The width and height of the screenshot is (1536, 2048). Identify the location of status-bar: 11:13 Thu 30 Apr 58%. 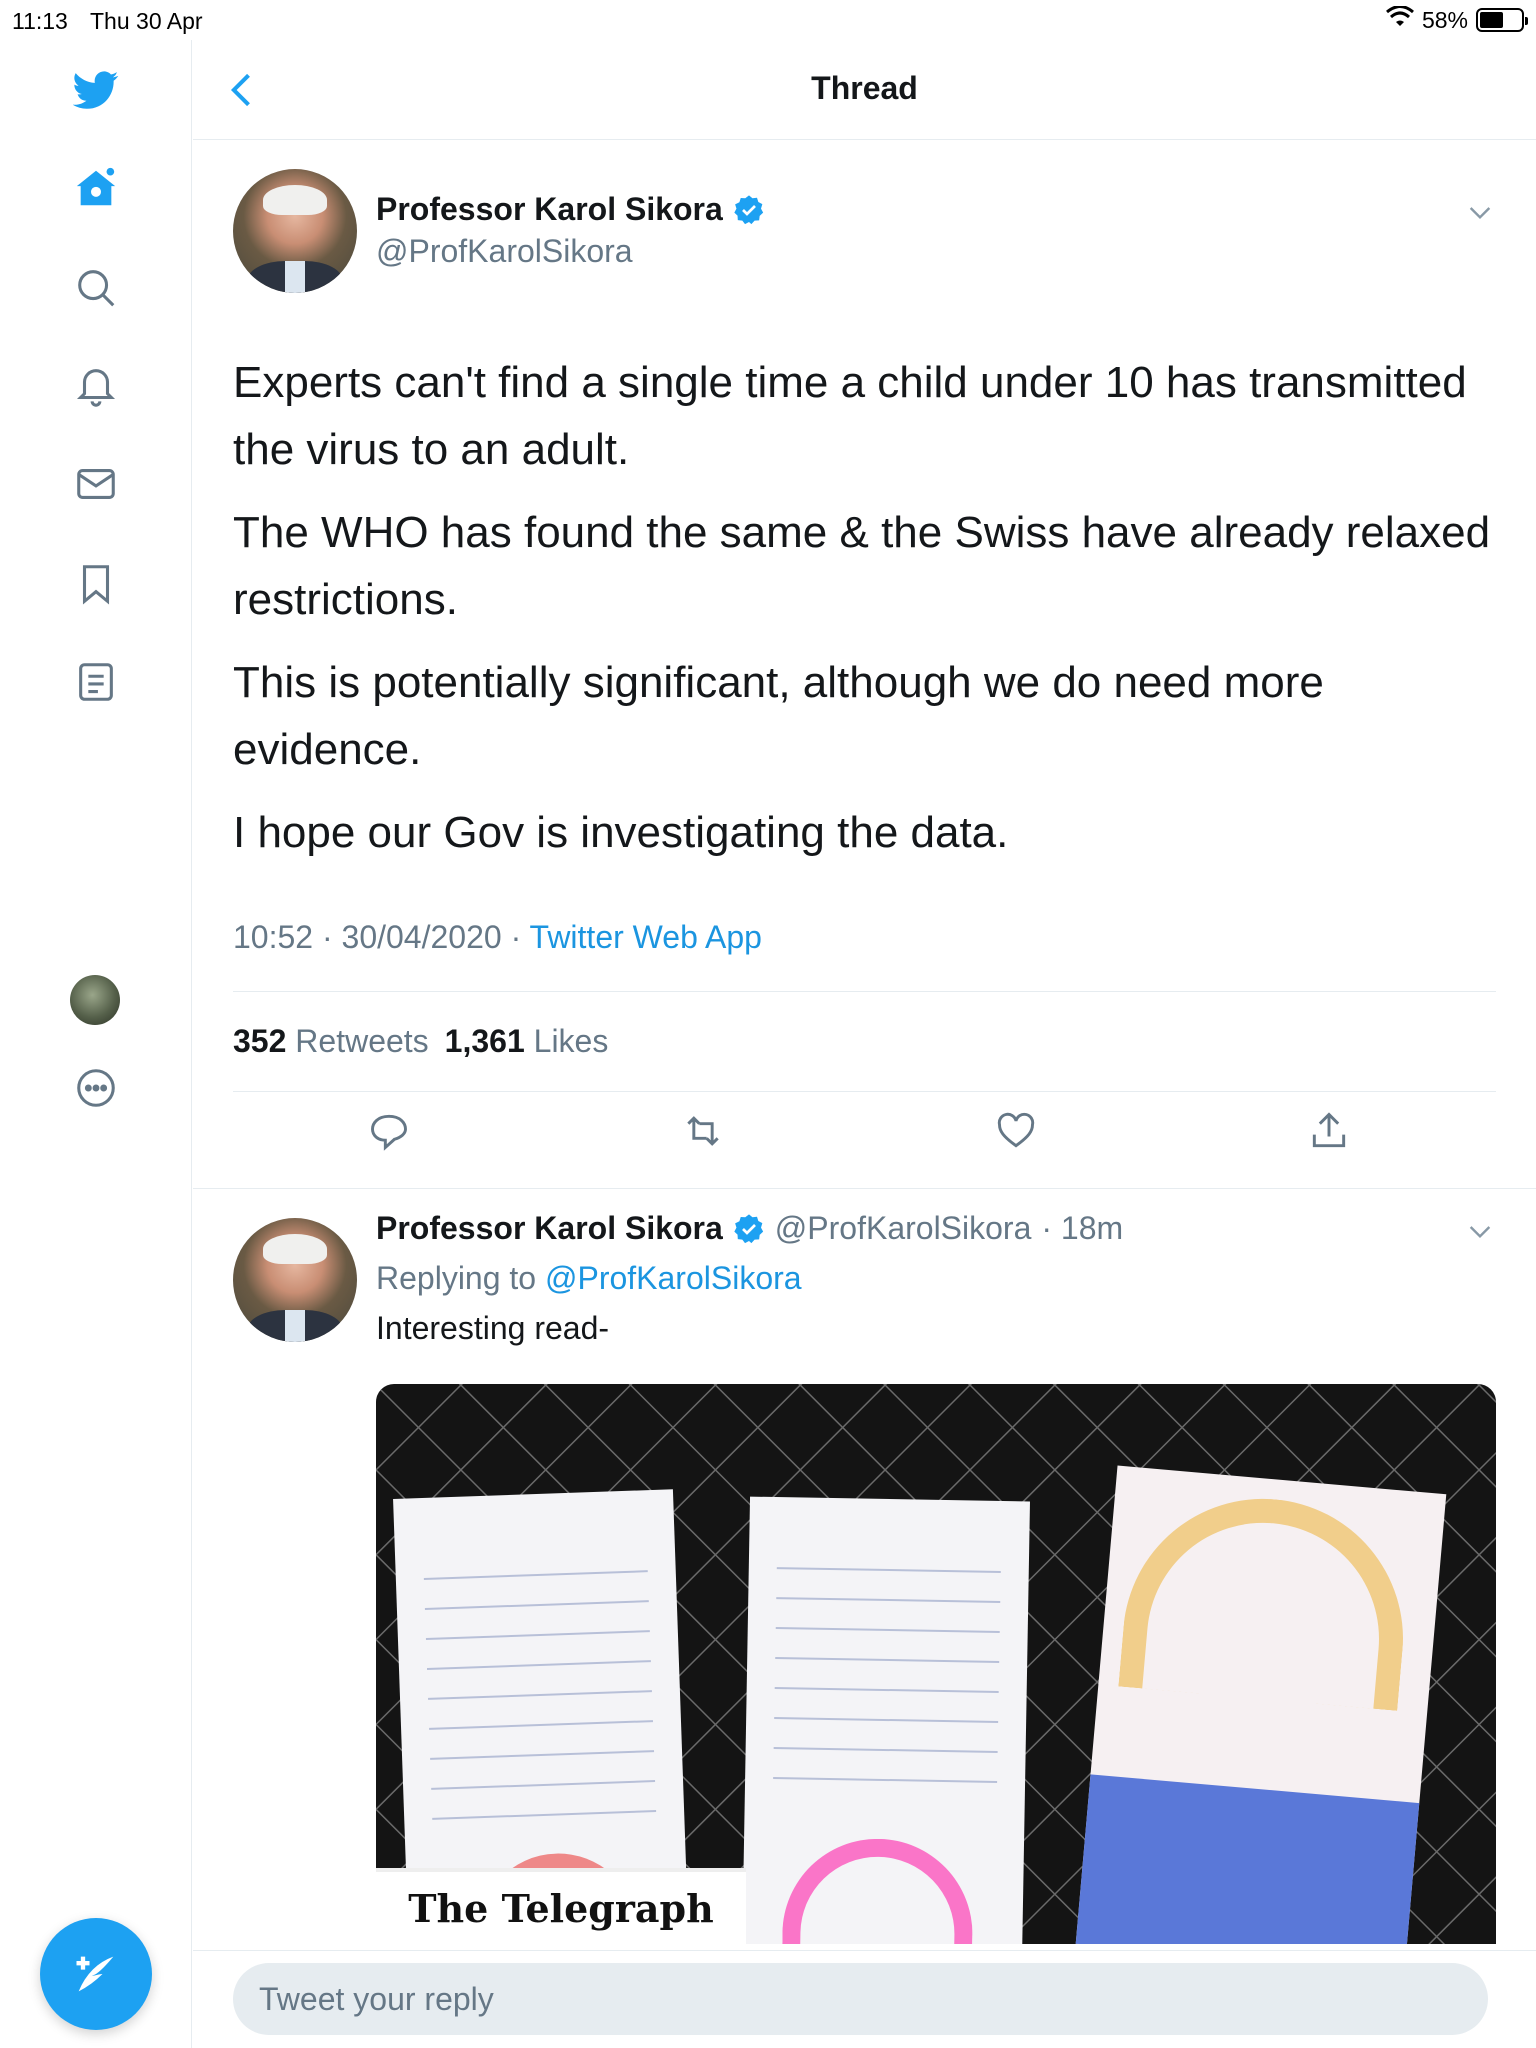
(768, 20).